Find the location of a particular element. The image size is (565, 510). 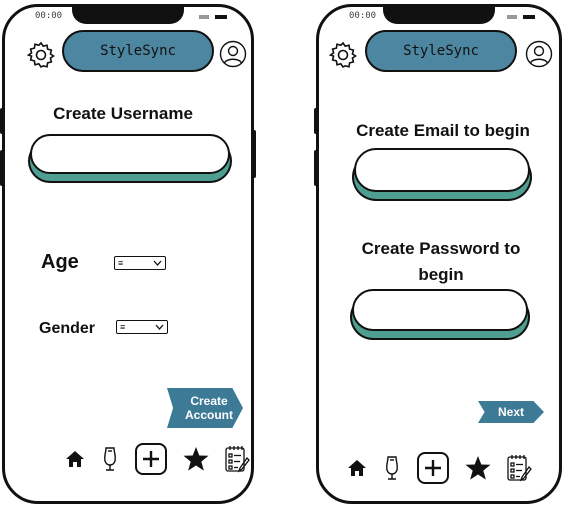

gender-select: ≡ is located at coordinates (142, 327).